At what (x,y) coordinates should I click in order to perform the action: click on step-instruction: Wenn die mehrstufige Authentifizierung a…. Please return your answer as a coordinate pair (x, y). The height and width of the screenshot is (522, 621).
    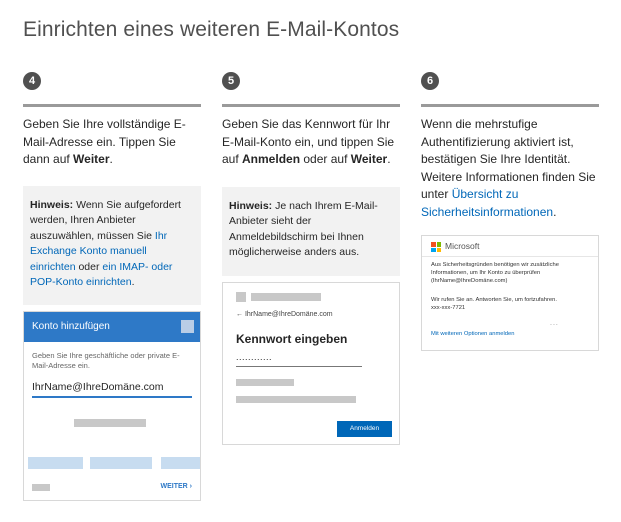
    Looking at the image, I should click on (508, 168).